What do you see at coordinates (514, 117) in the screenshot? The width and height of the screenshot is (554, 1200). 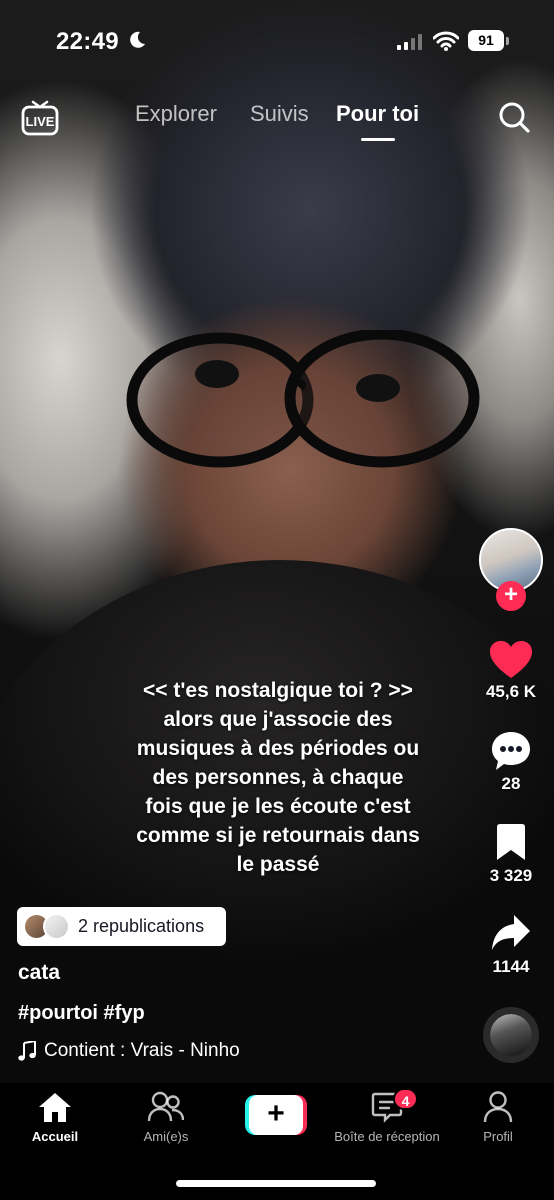 I see `search-icon` at bounding box center [514, 117].